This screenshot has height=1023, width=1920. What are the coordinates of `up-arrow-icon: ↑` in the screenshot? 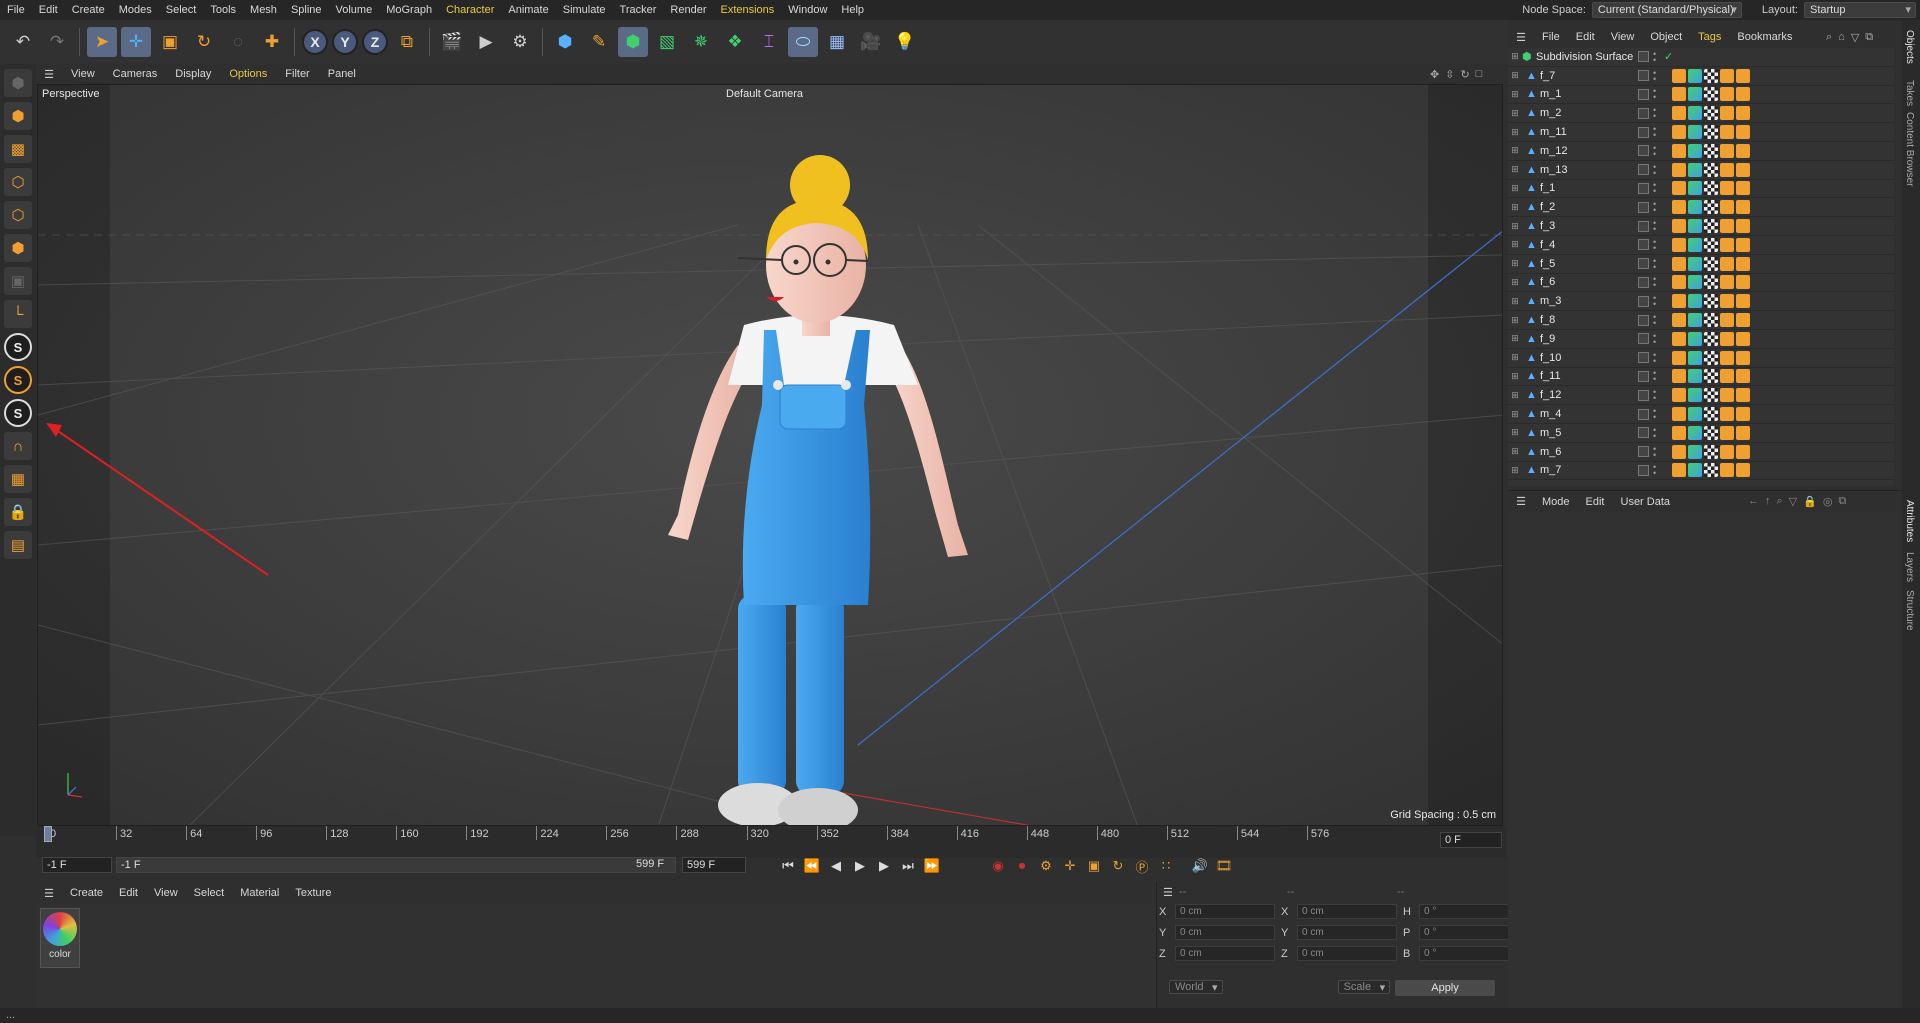 It's located at (1768, 501).